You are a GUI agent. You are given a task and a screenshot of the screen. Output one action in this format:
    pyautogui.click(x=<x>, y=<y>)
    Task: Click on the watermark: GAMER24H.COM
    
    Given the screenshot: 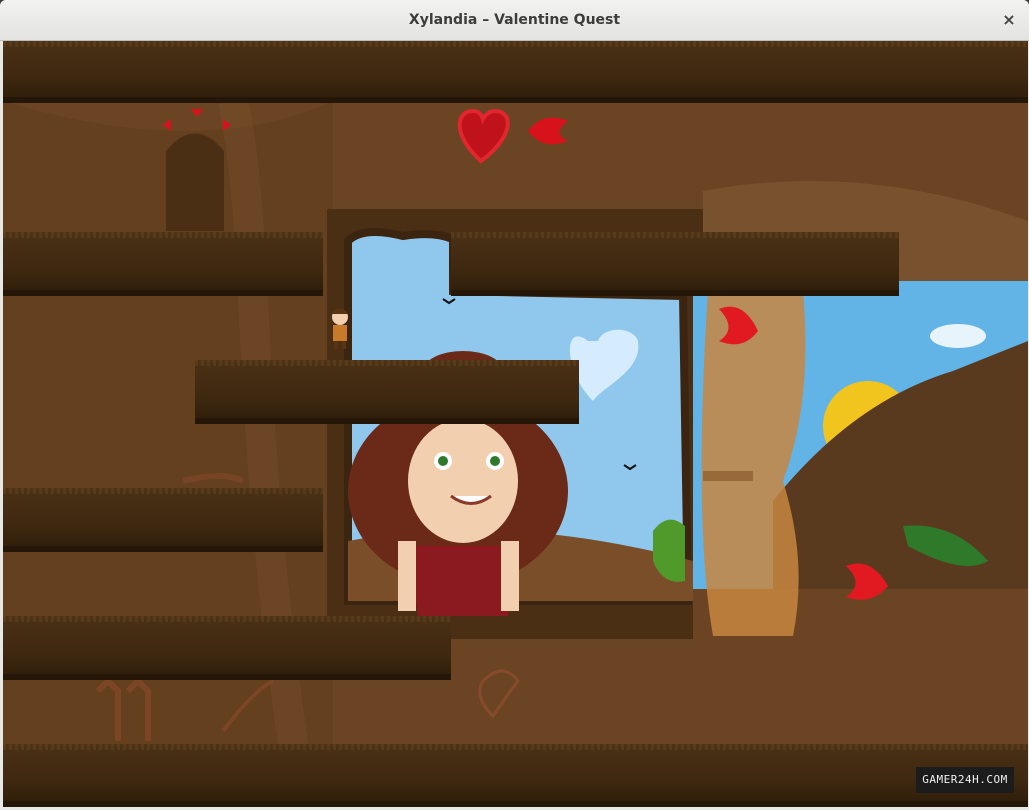 What is the action you would take?
    pyautogui.click(x=965, y=780)
    